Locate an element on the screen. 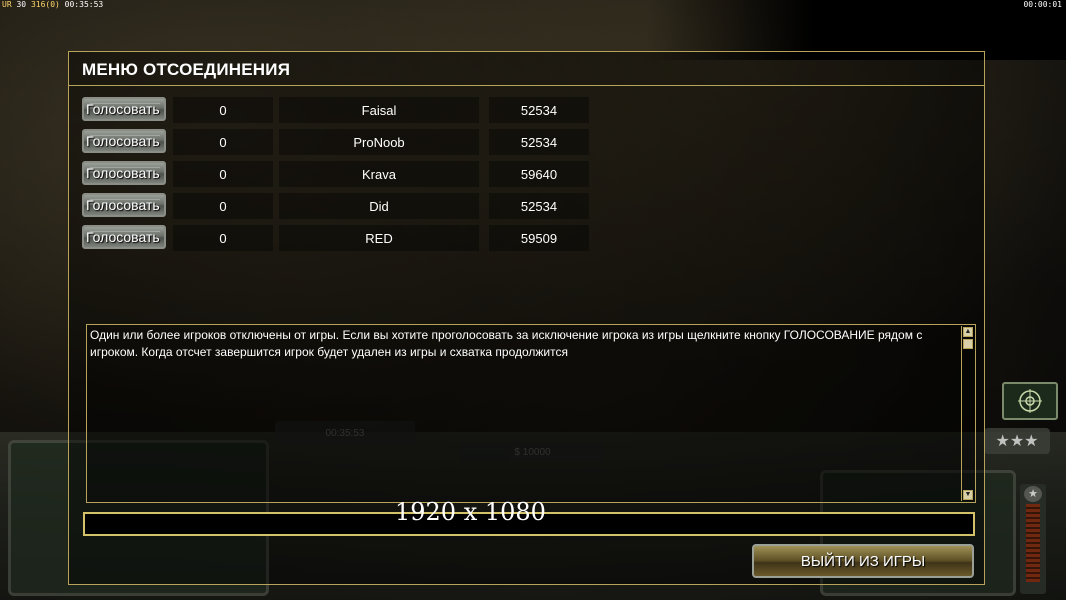  player-ping: 59509 is located at coordinates (539, 238).